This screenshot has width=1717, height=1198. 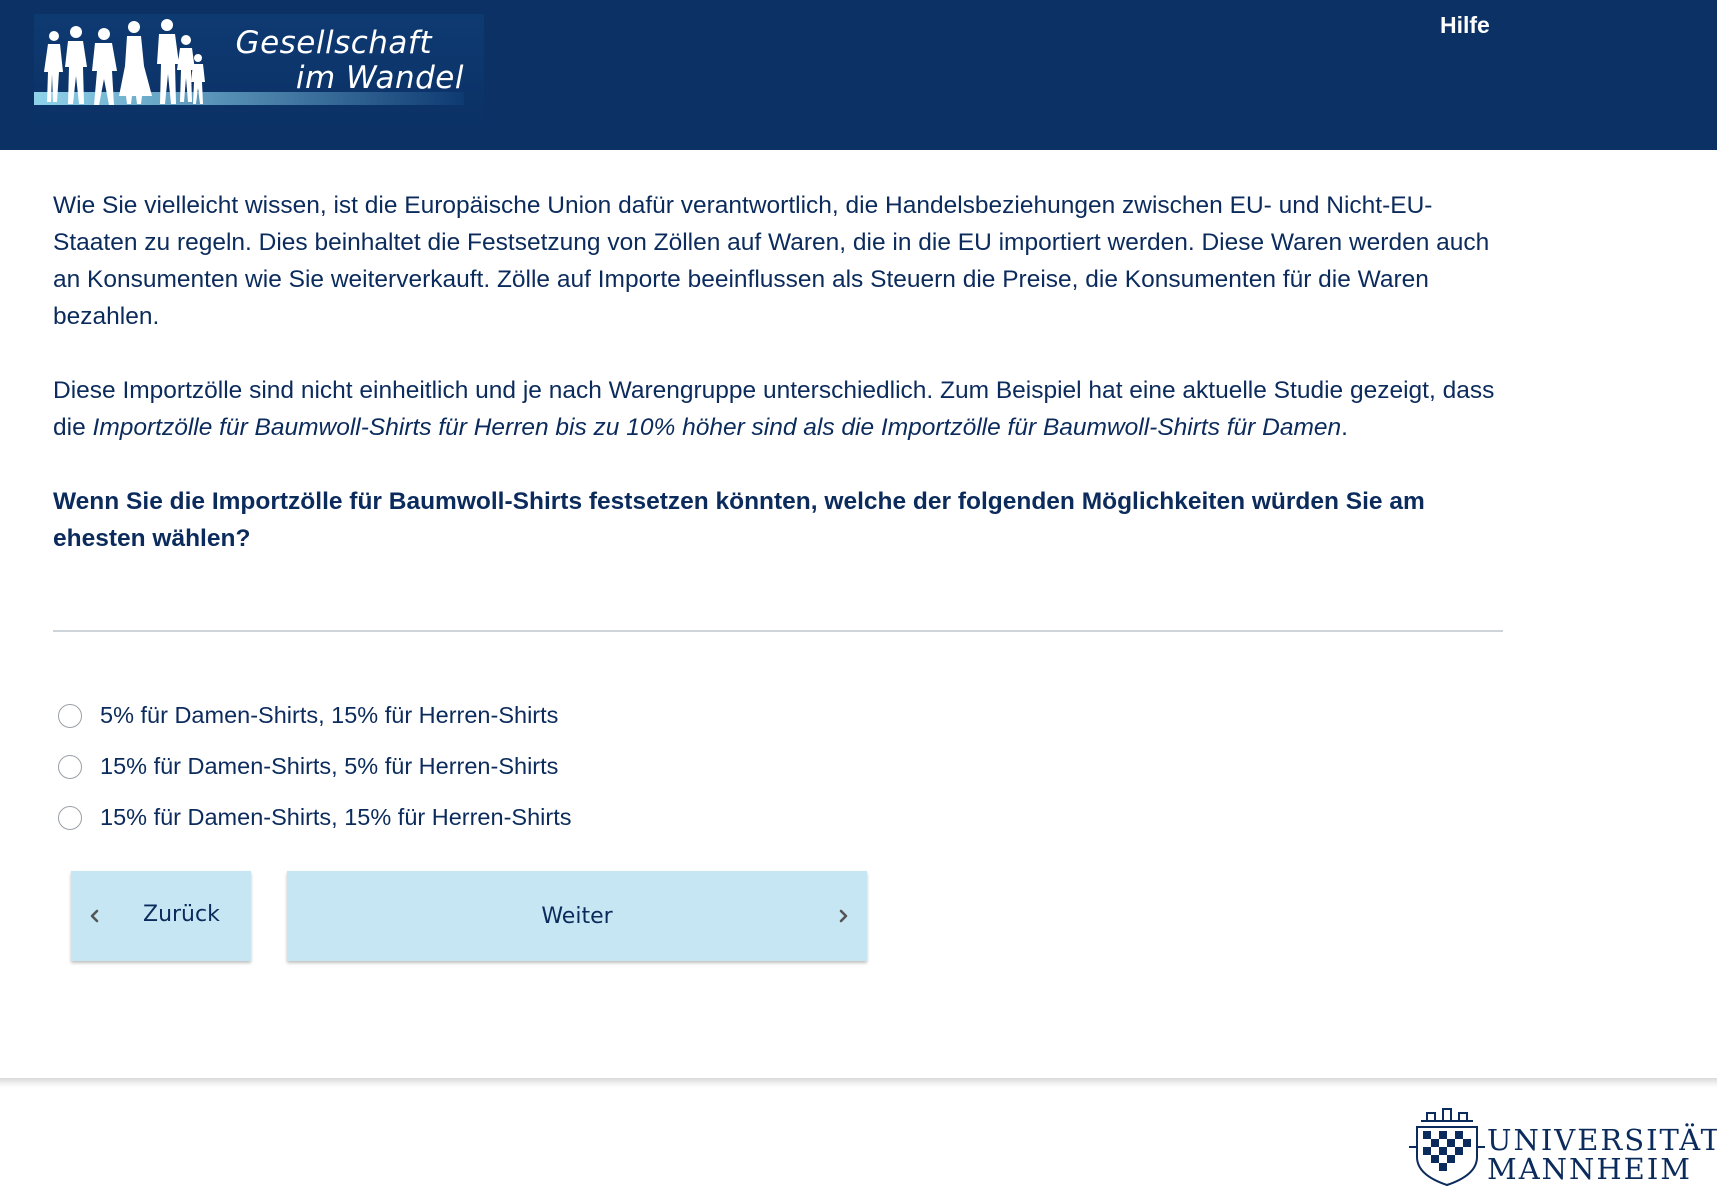 I want to click on university-crest-icon, so click(x=1447, y=1147).